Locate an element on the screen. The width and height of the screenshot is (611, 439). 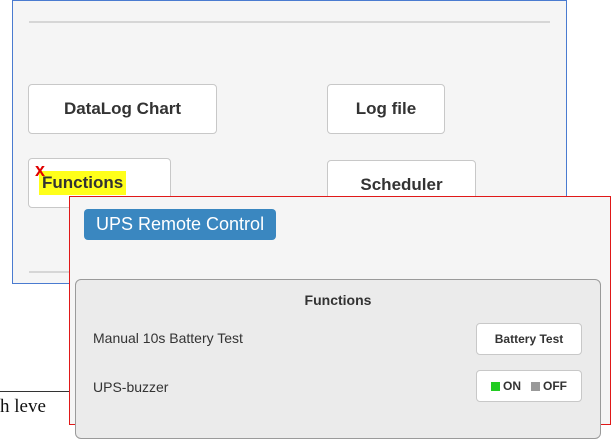
gray-square-icon is located at coordinates (535, 386).